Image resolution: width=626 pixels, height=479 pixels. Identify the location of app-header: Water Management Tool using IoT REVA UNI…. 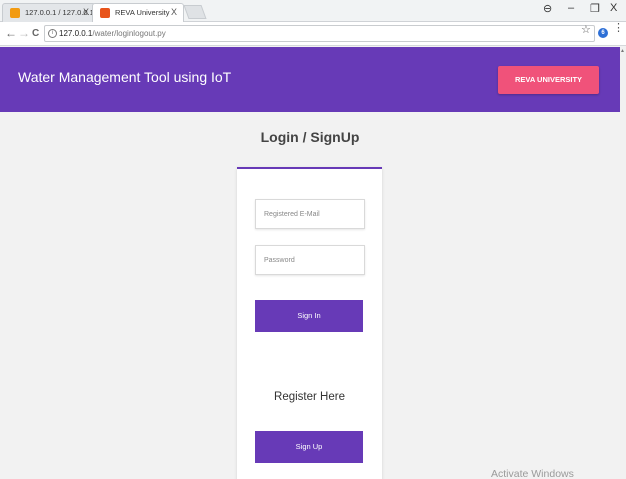
(310, 79).